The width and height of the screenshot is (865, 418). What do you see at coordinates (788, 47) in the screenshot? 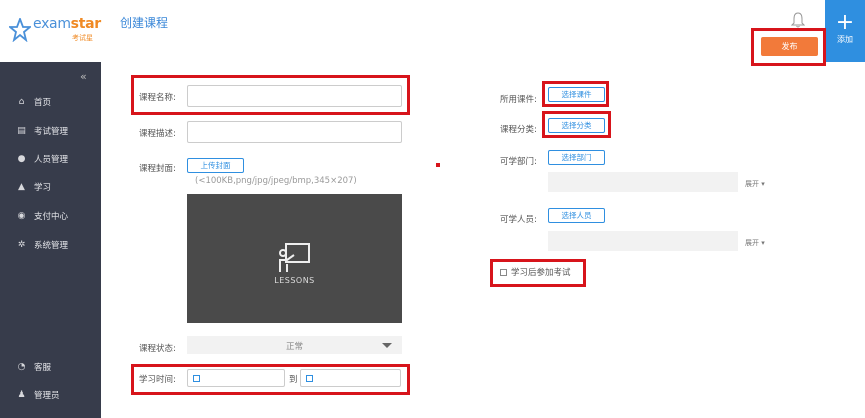
I see `highlight-box-publish` at bounding box center [788, 47].